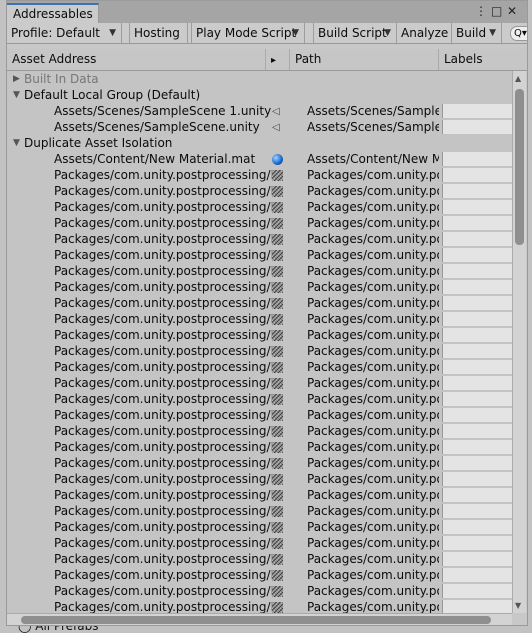 The width and height of the screenshot is (532, 633). I want to click on column-header: Asset Address ▸ Path Labels, so click(267, 60).